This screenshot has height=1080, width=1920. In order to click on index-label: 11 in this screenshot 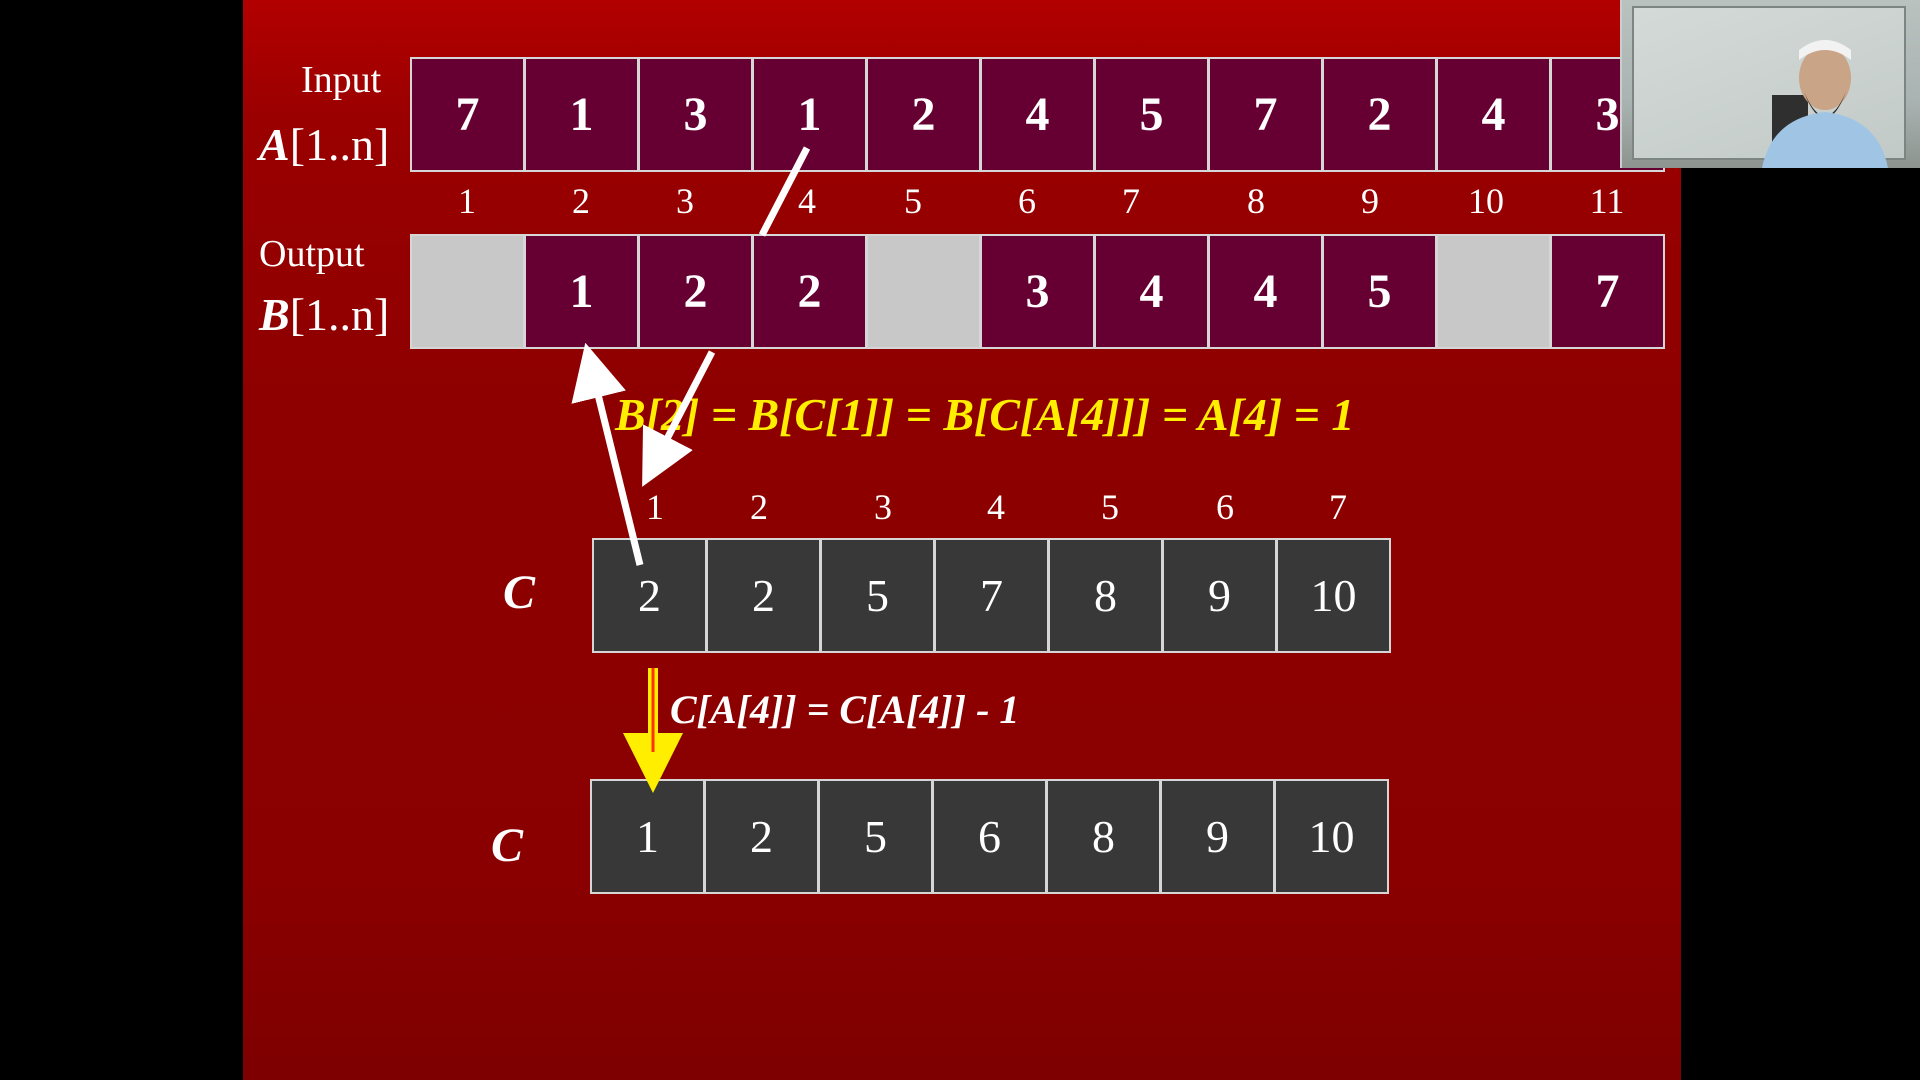, I will do `click(1607, 201)`.